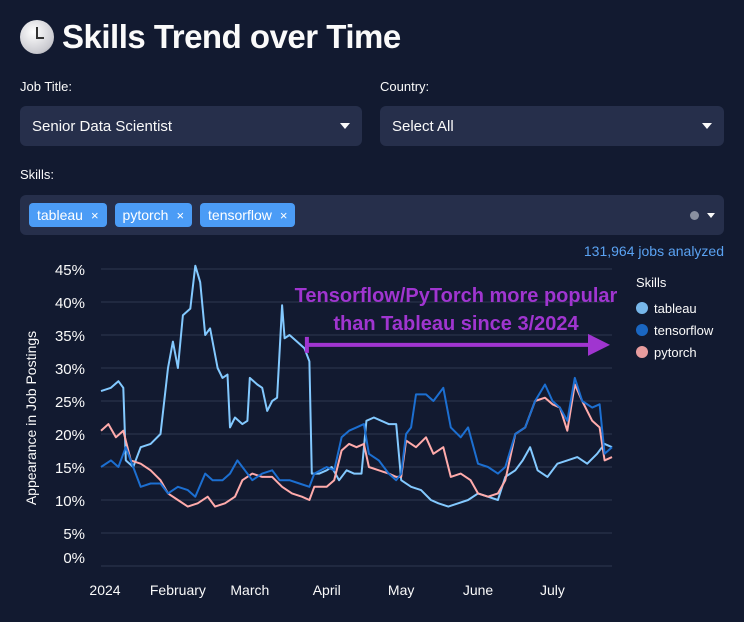 The height and width of the screenshot is (622, 744). Describe the element at coordinates (70, 336) in the screenshot. I see `y-tick-label: 35%` at that location.